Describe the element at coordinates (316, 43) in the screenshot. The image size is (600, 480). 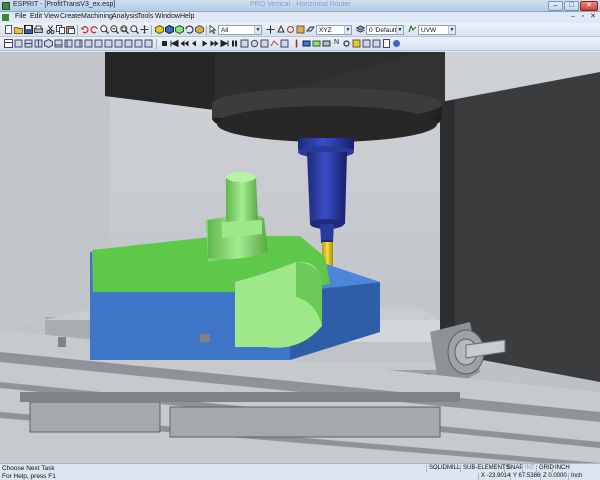
I see `part-icon` at that location.